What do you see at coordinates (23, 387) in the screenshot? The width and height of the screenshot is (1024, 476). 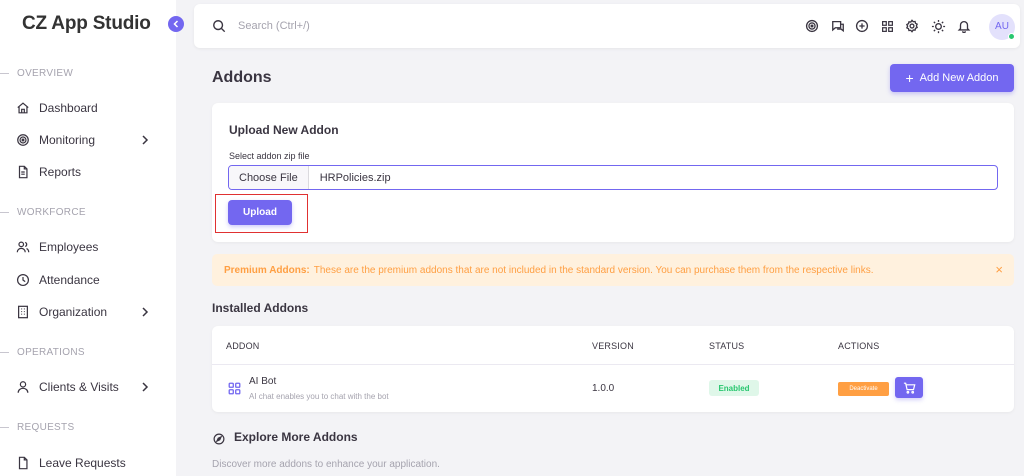 I see `user-icon` at bounding box center [23, 387].